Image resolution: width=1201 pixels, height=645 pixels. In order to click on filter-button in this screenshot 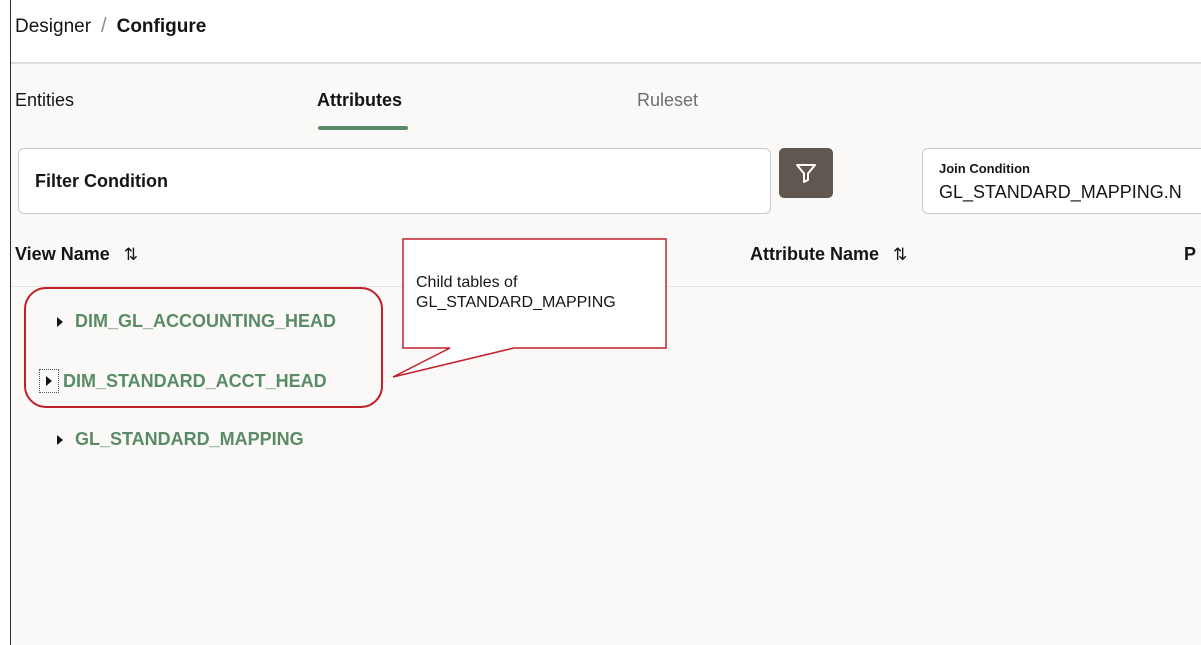, I will do `click(806, 173)`.